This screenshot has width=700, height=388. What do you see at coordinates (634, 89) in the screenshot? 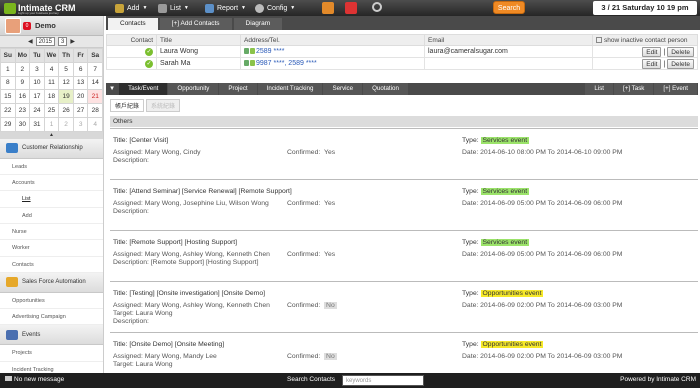
I see `add-task-button: [+] Task` at bounding box center [634, 89].